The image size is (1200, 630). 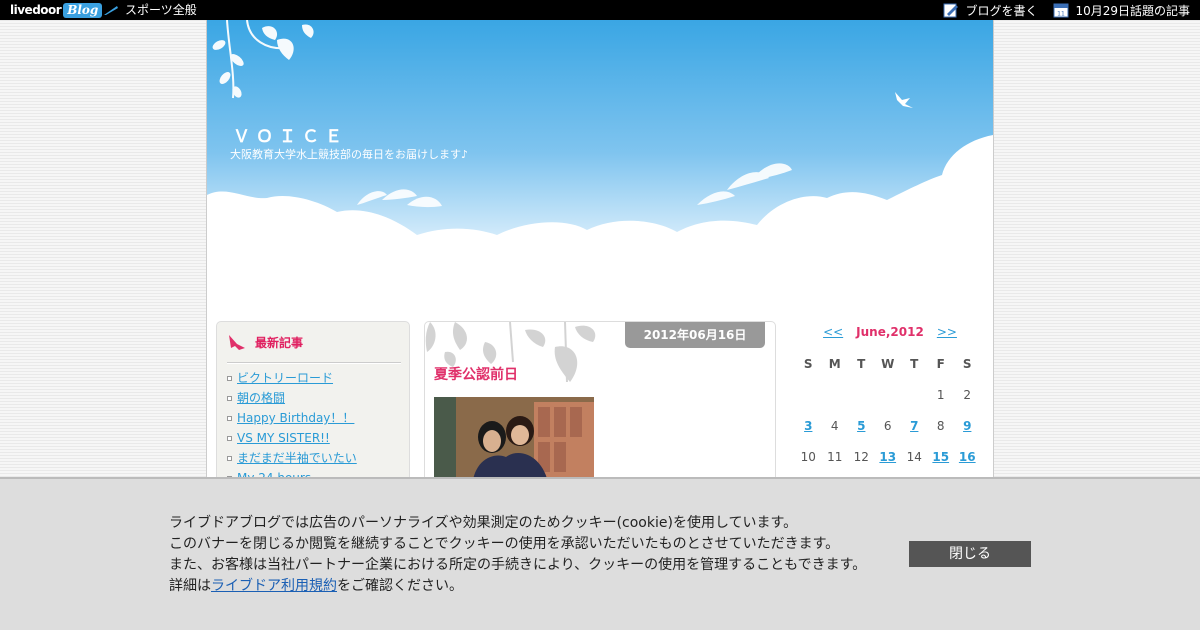 I want to click on logo-text: livedoor, so click(x=36, y=10).